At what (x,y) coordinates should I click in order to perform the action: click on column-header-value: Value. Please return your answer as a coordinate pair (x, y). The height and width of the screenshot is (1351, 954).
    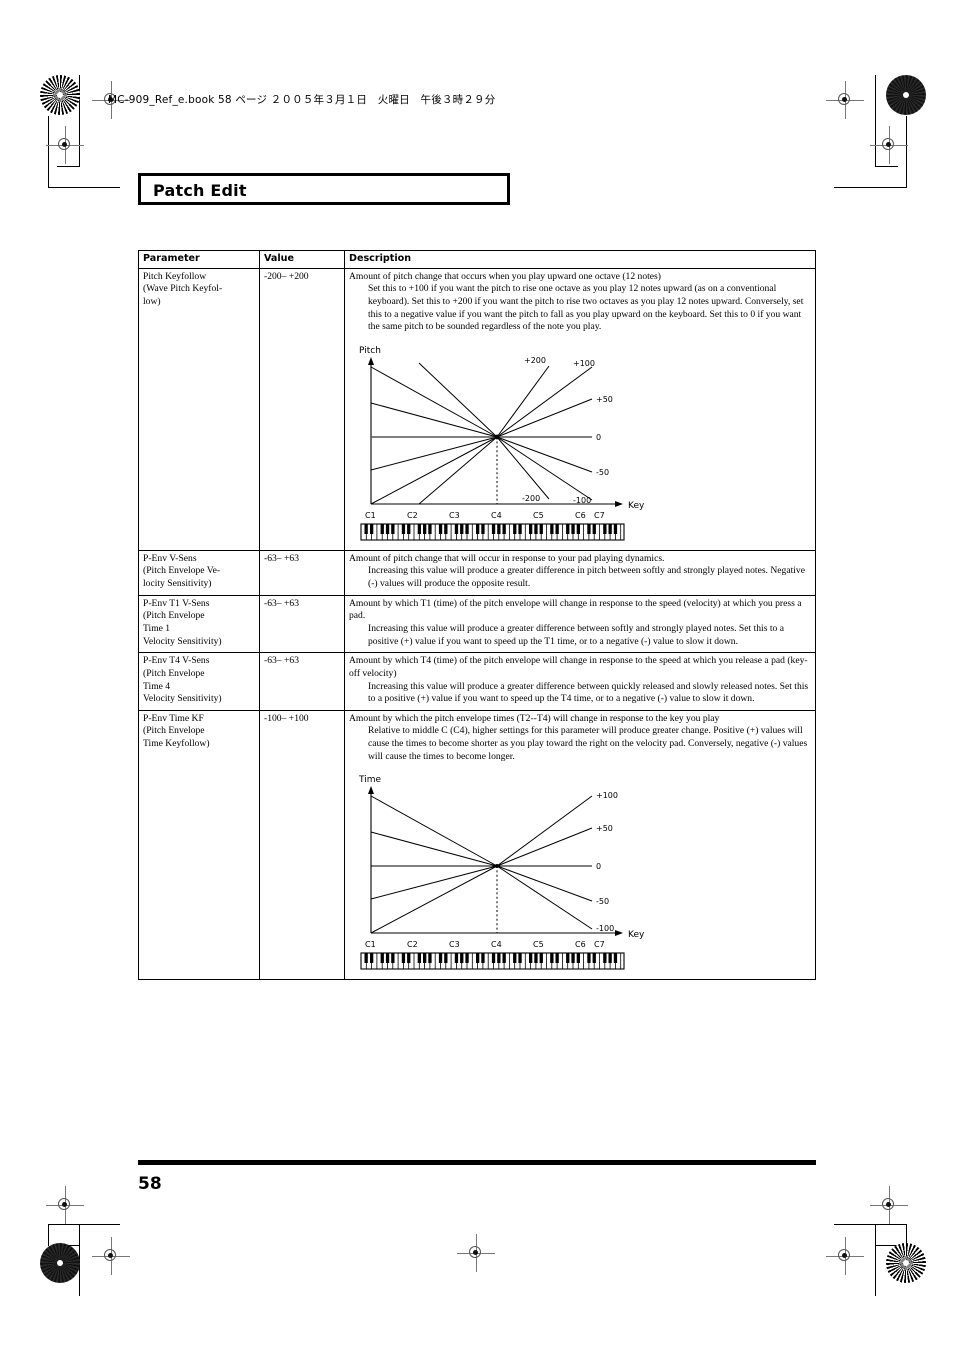
    Looking at the image, I should click on (302, 259).